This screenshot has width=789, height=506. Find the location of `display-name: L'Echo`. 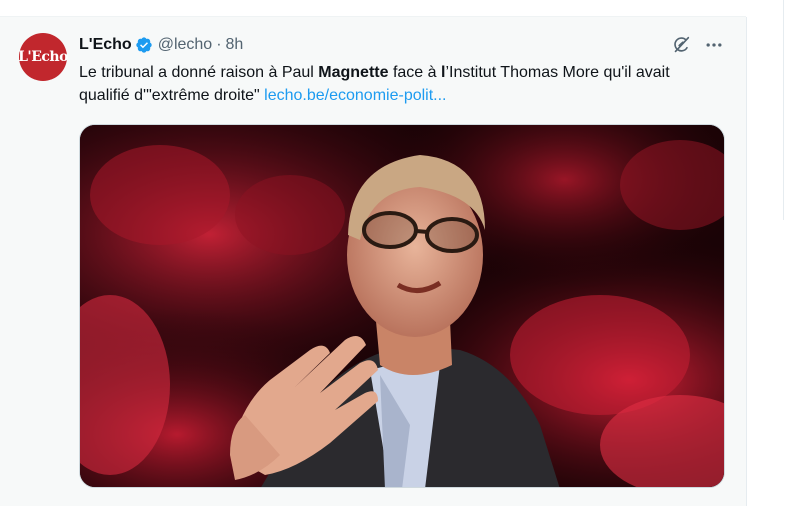

display-name: L'Echo is located at coordinates (105, 45).